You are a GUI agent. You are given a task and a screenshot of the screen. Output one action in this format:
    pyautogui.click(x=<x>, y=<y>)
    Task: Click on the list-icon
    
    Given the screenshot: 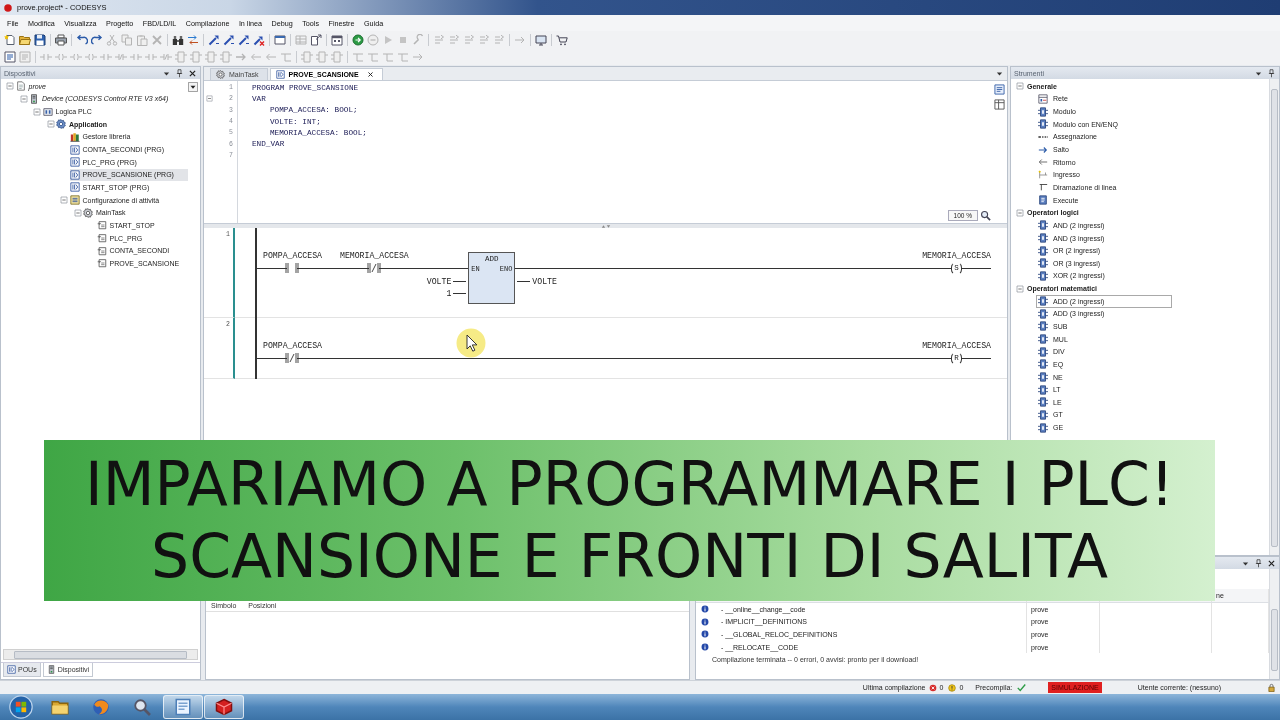 What is the action you would take?
    pyautogui.click(x=10, y=56)
    